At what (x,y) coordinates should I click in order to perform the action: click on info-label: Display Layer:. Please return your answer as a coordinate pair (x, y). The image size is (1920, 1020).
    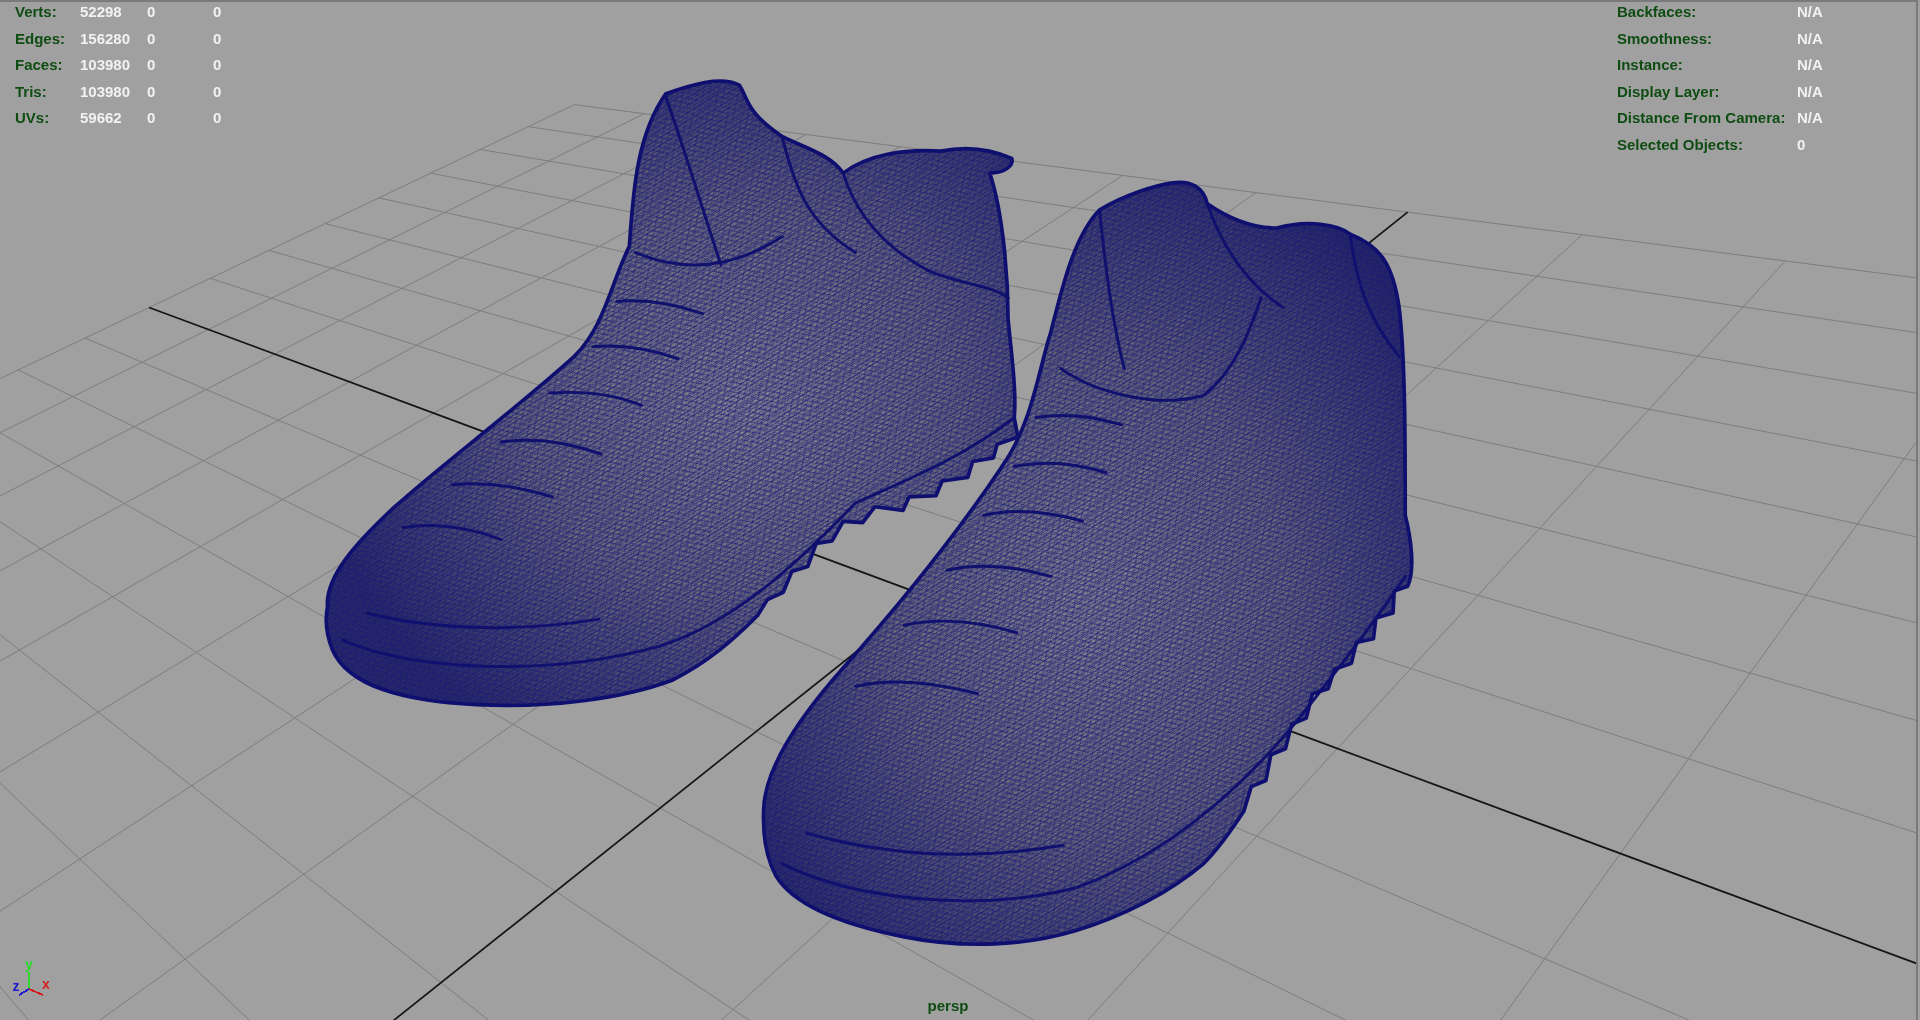
    Looking at the image, I should click on (1669, 91).